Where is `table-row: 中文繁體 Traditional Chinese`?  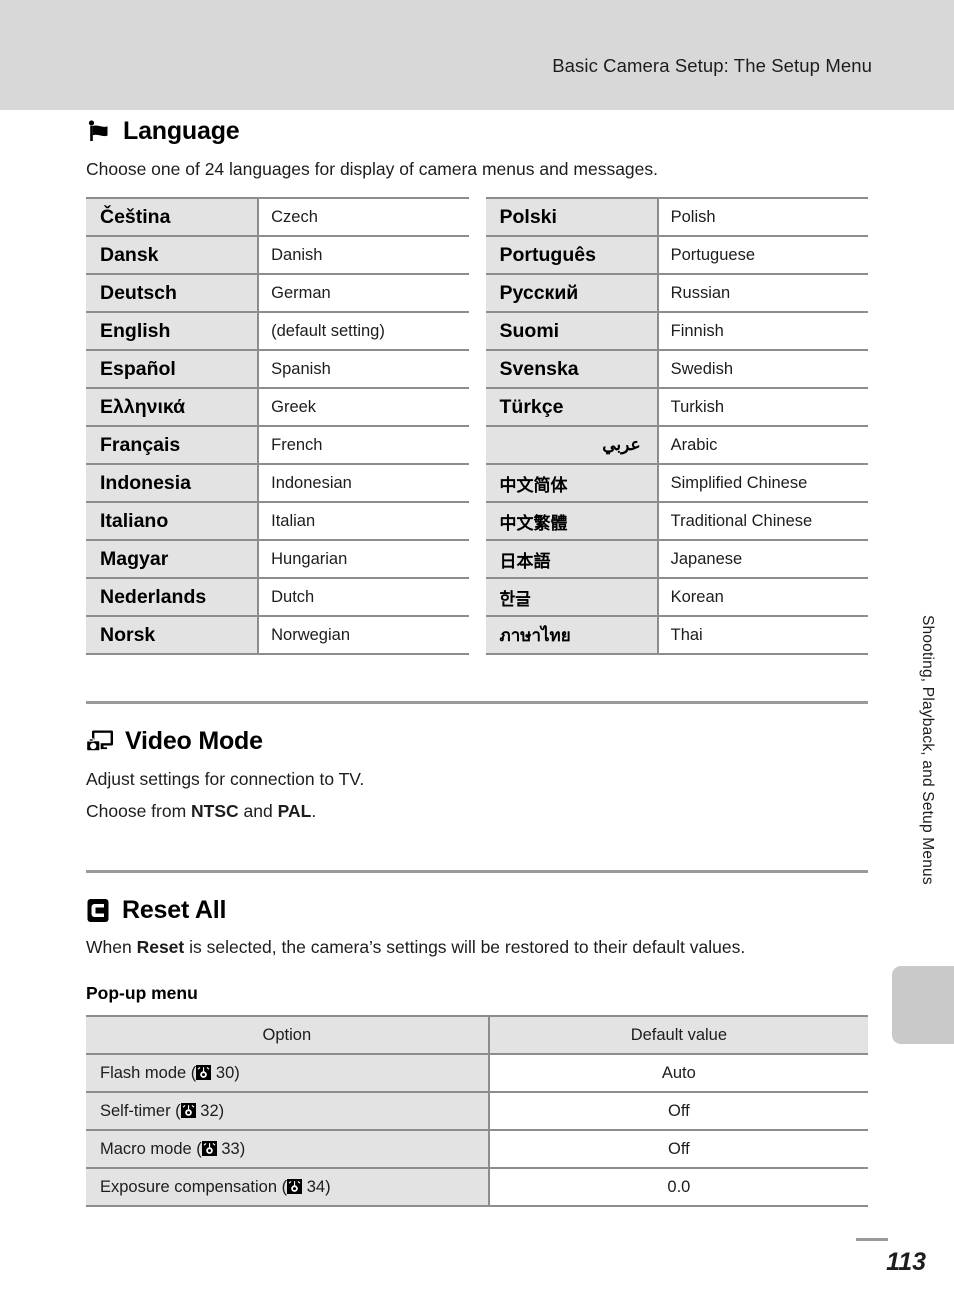 table-row: 中文繁體 Traditional Chinese is located at coordinates (676, 522).